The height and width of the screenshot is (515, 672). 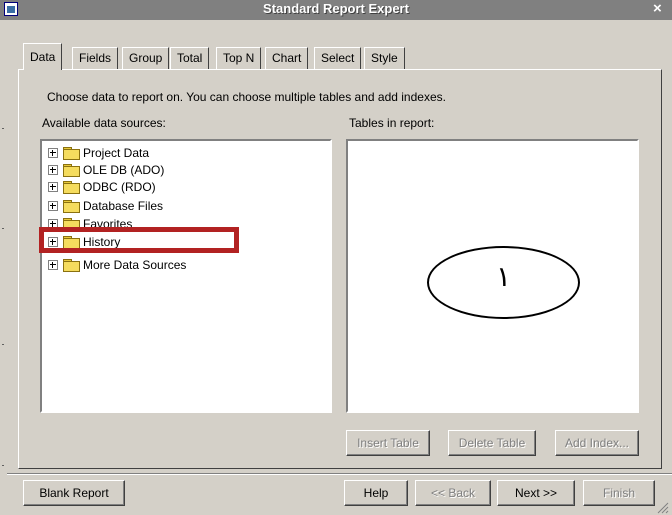 I want to click on tree-item-more-data-sources: More Data Sources, so click(x=117, y=264).